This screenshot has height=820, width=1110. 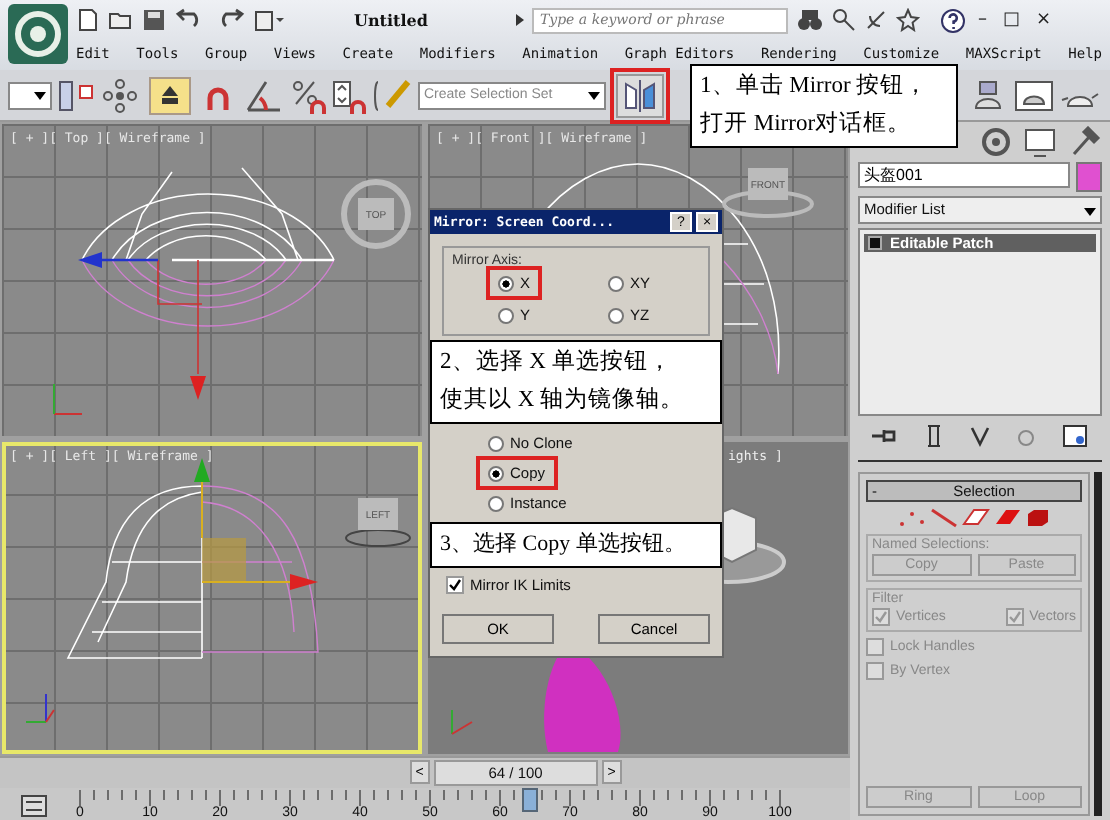 I want to click on annotation-text: 1、单击 Mirror 按钮，, so click(x=815, y=86).